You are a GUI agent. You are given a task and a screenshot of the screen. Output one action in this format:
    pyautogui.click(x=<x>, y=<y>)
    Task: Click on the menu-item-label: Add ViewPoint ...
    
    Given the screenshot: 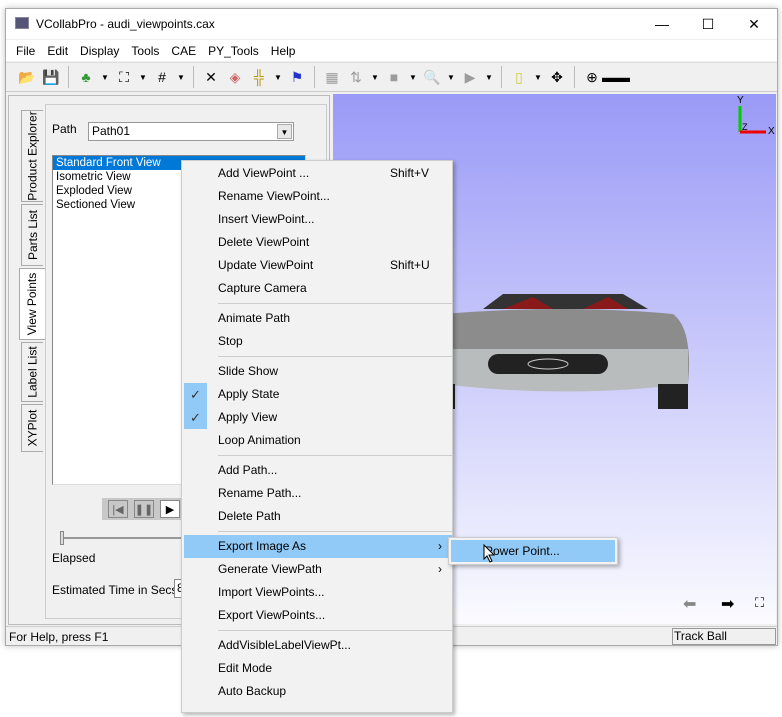 What is the action you would take?
    pyautogui.click(x=264, y=173)
    